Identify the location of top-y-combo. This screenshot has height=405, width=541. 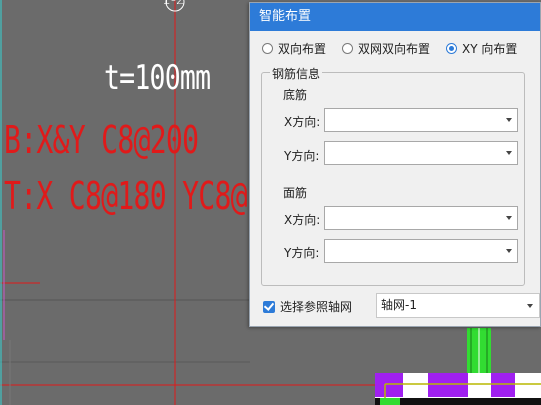
(421, 251).